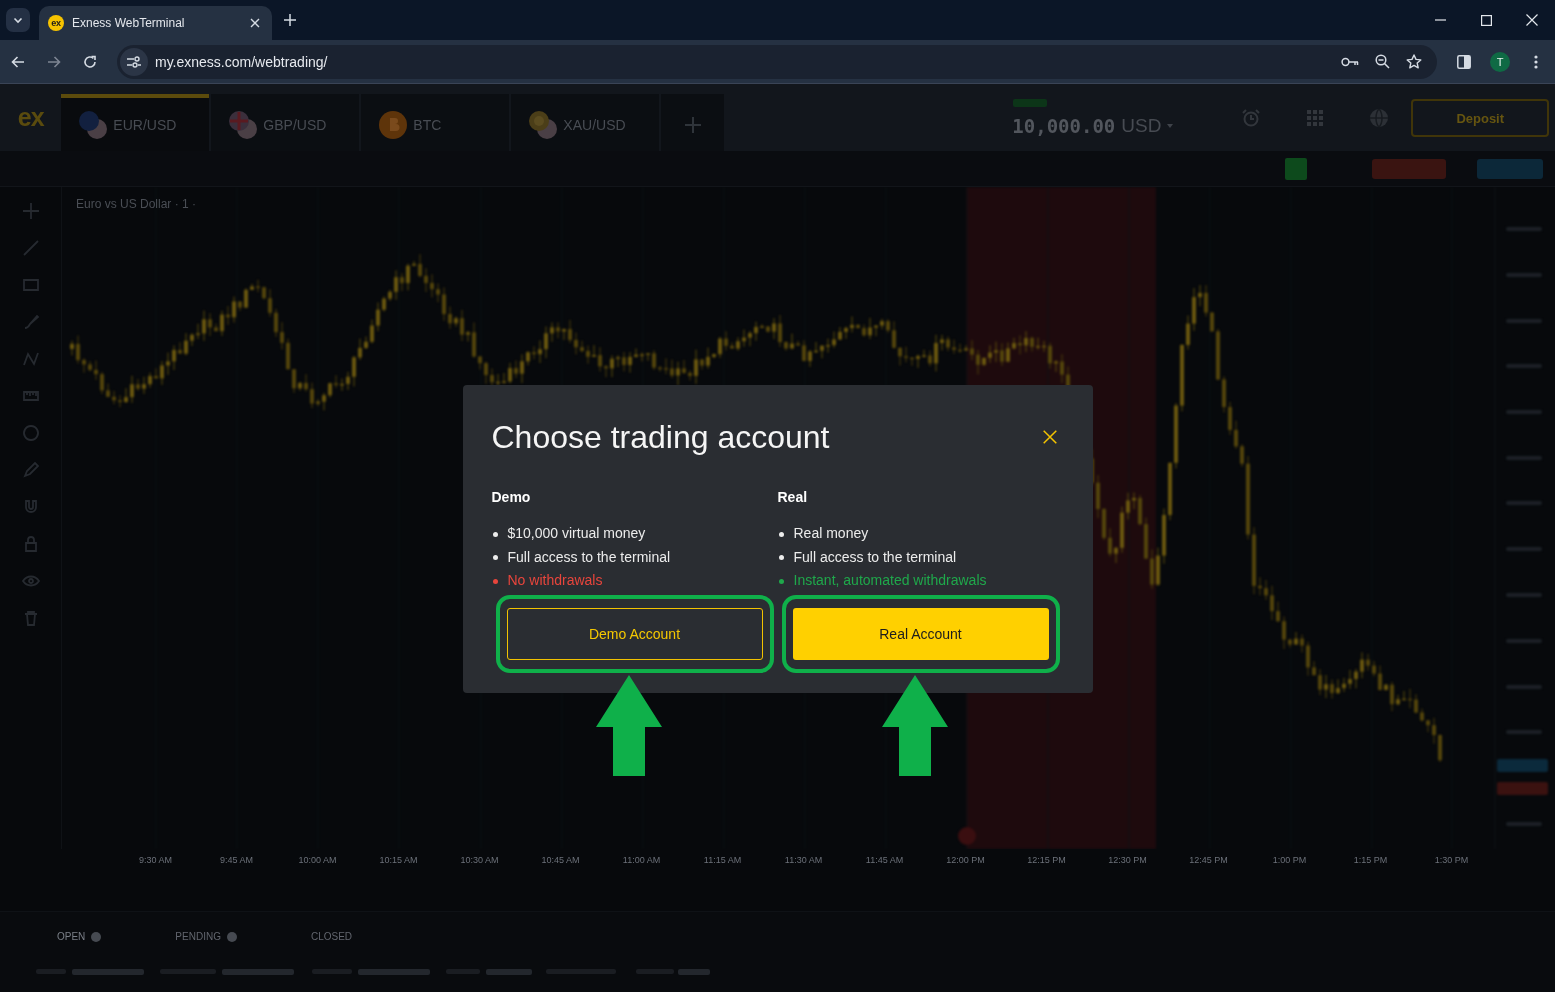  What do you see at coordinates (1414, 61) in the screenshot?
I see `star-icon` at bounding box center [1414, 61].